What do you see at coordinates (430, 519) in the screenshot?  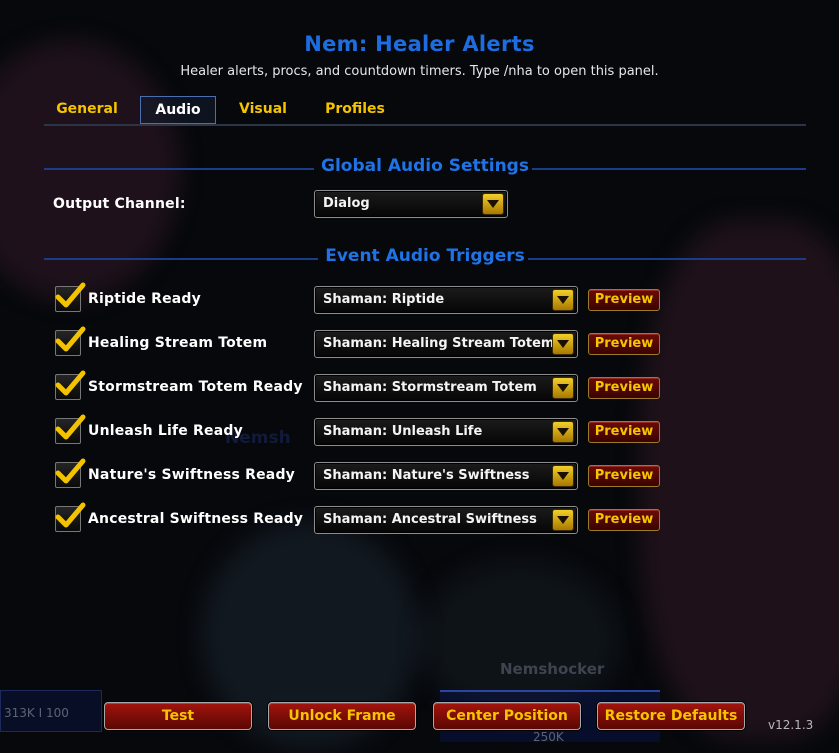 I see `event-sound-value: Shaman: Ancestral Swiftness` at bounding box center [430, 519].